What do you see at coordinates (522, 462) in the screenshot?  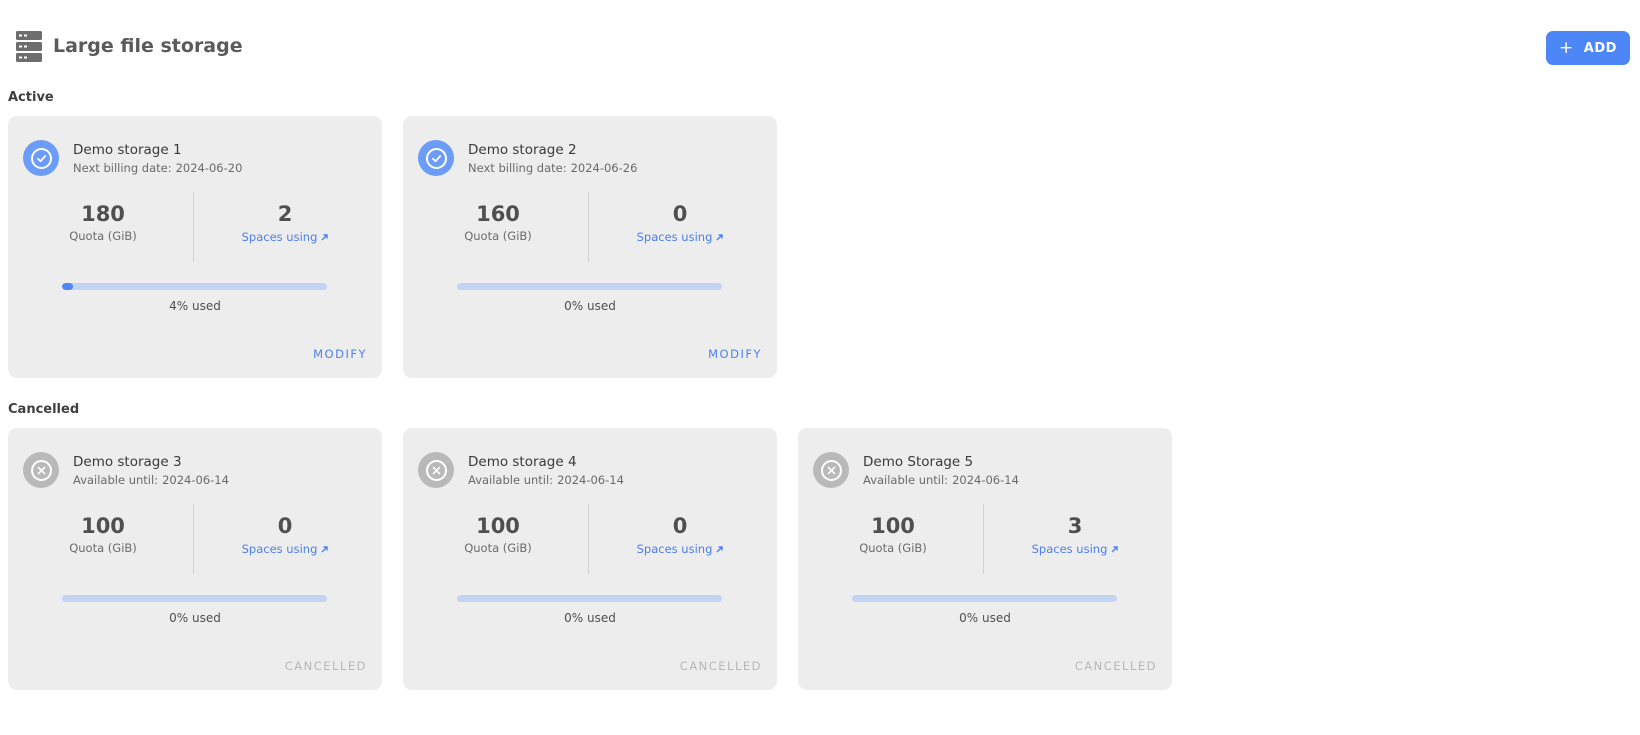 I see `storage-name: Demo storage 4` at bounding box center [522, 462].